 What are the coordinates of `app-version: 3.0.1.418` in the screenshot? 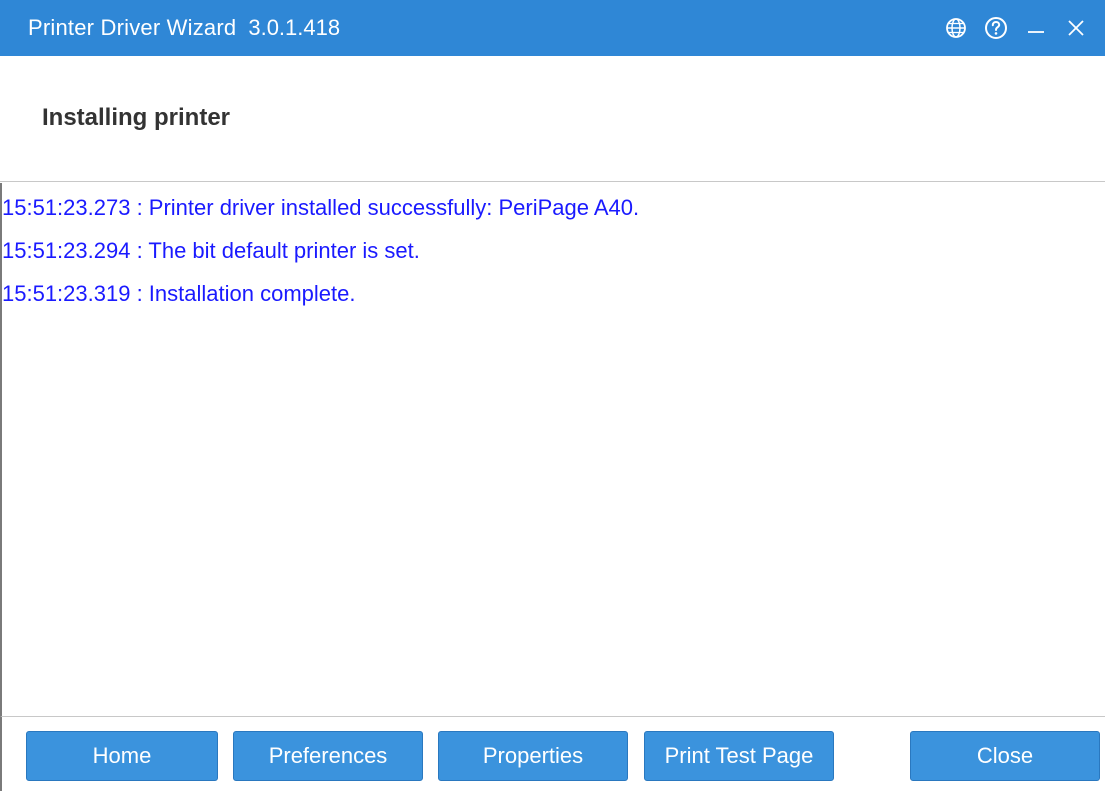 It's located at (294, 27).